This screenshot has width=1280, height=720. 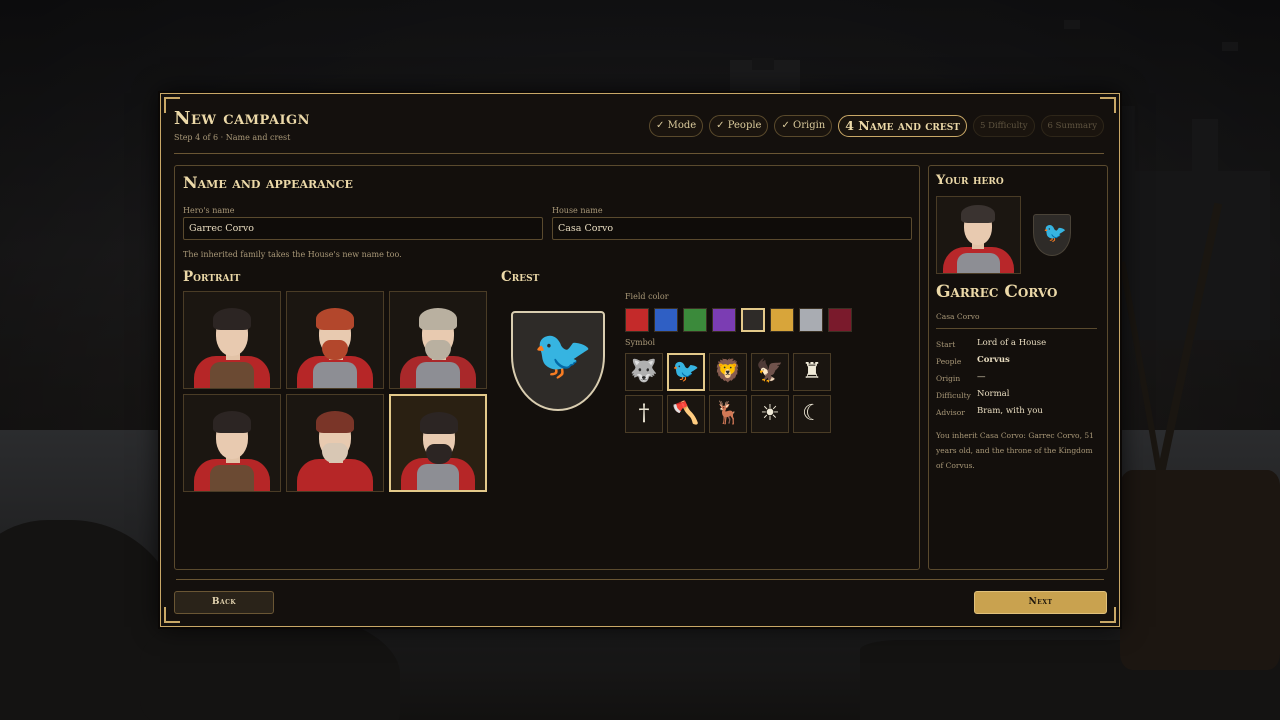 What do you see at coordinates (946, 344) in the screenshot?
I see `hero-info-key: Start` at bounding box center [946, 344].